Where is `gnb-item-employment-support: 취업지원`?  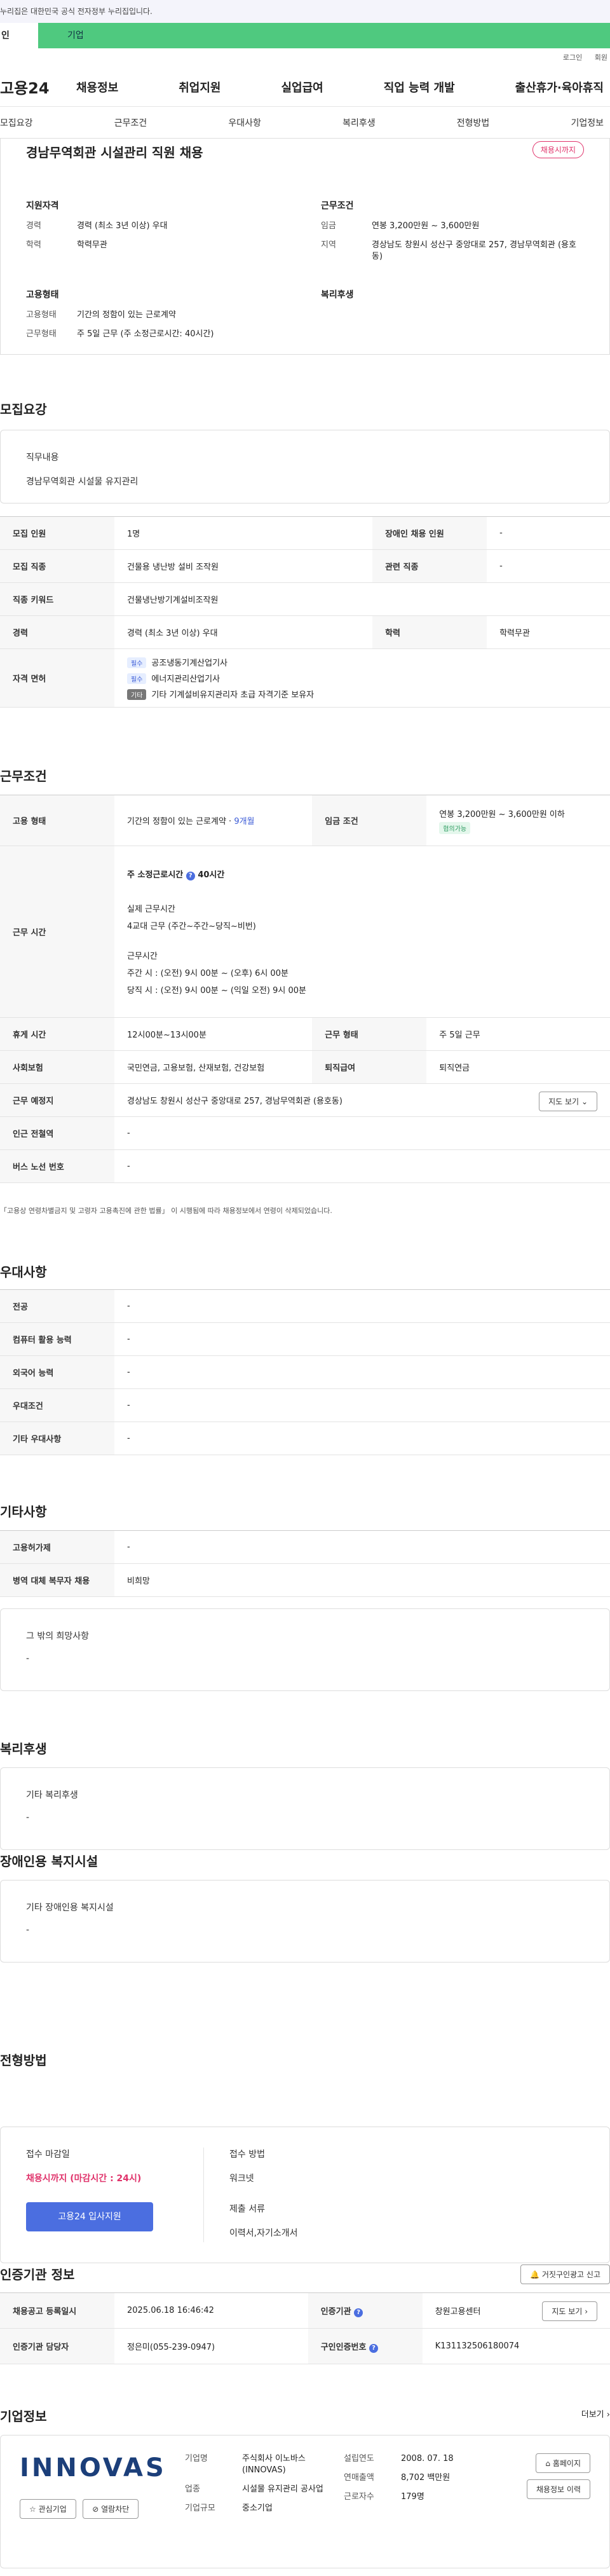 gnb-item-employment-support: 취업지원 is located at coordinates (199, 87).